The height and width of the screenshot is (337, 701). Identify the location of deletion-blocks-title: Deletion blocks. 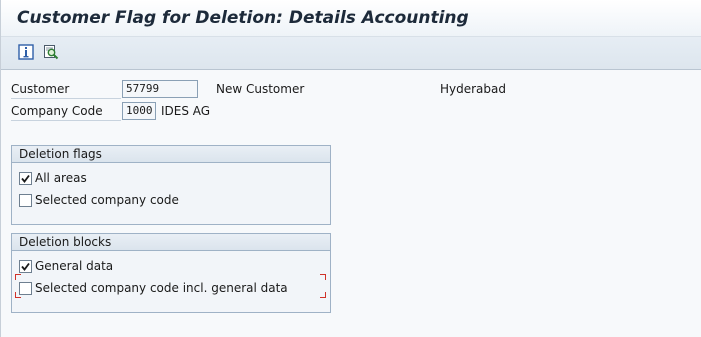
(171, 242).